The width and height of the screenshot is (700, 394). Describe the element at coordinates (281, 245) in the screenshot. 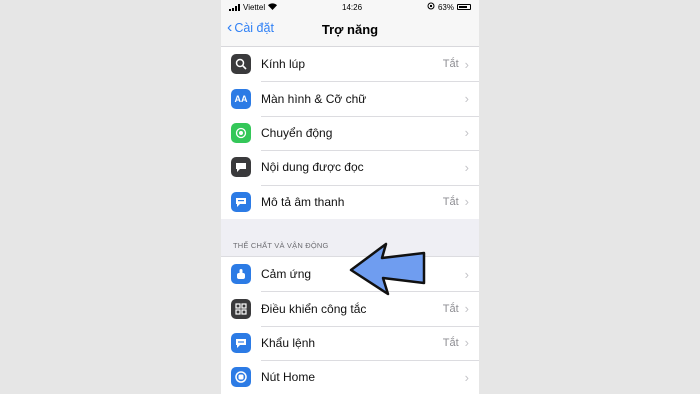

I see `section-header-label: THỂ CHẤT VÀ VẬN ĐỘNG` at that location.